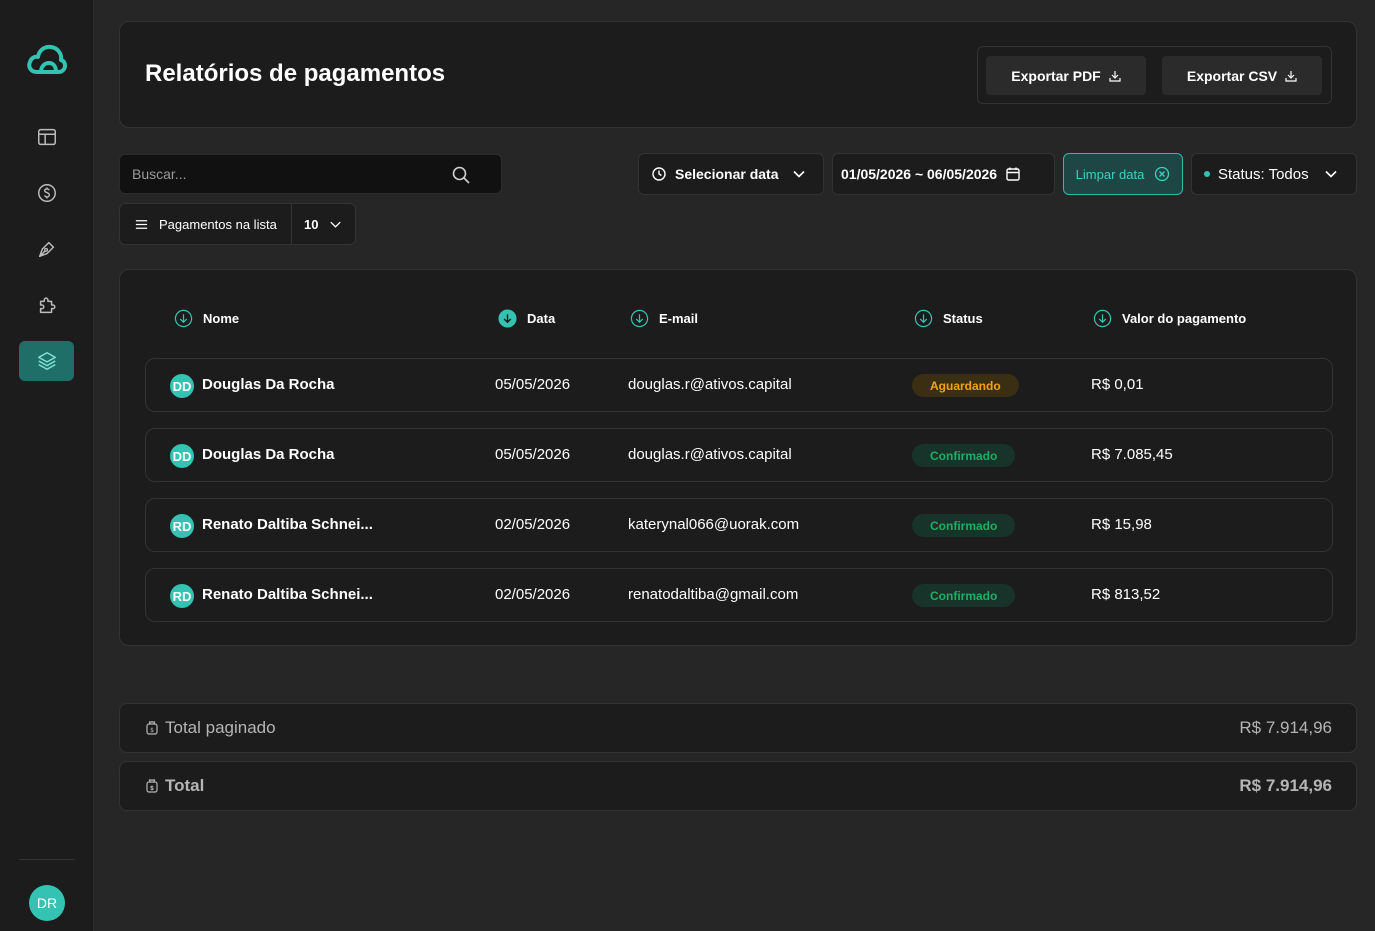 This screenshot has height=931, width=1375. I want to click on export-group: Exportar PDF Exportar CSV, so click(1154, 75).